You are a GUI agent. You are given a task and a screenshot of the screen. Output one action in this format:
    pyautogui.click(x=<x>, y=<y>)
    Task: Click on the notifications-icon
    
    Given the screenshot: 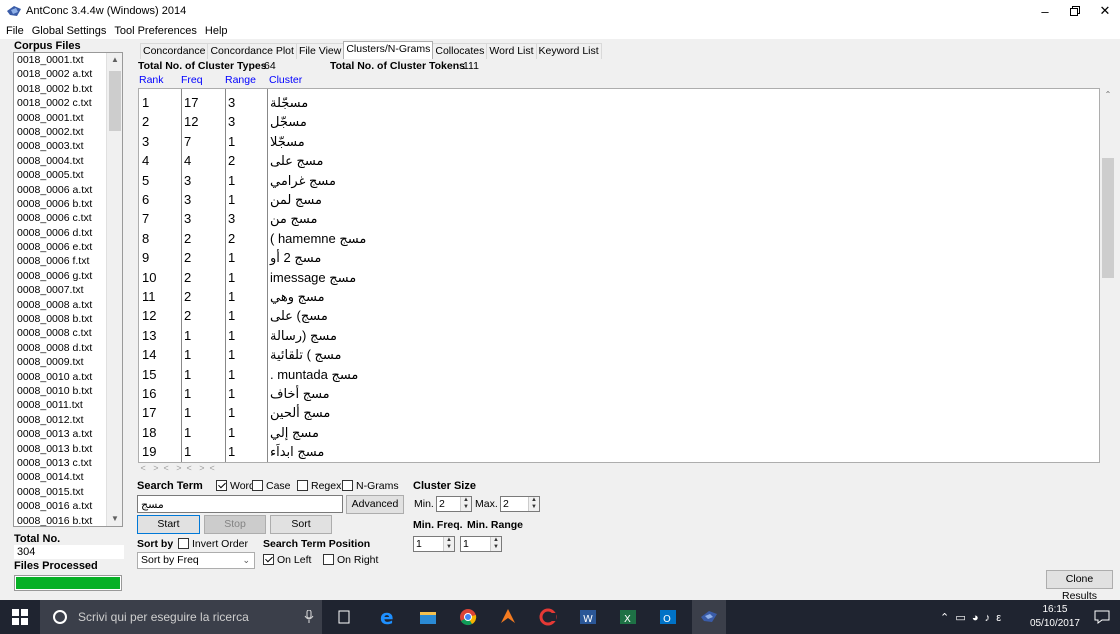 What is the action you would take?
    pyautogui.click(x=1102, y=617)
    